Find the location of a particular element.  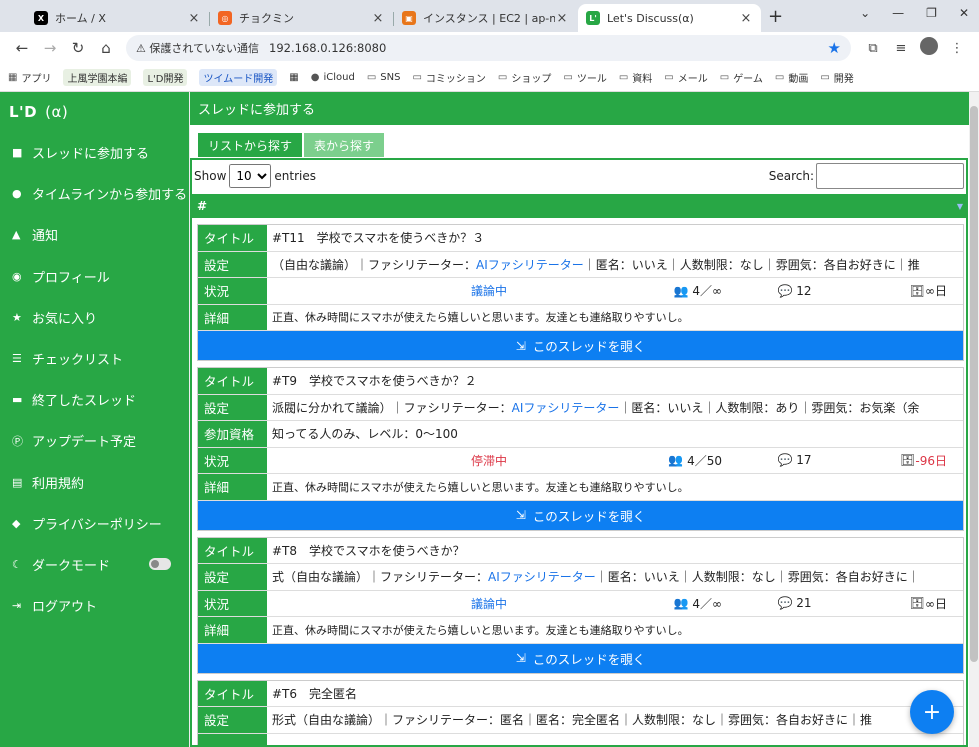

back-icon: ← is located at coordinates (22, 48).